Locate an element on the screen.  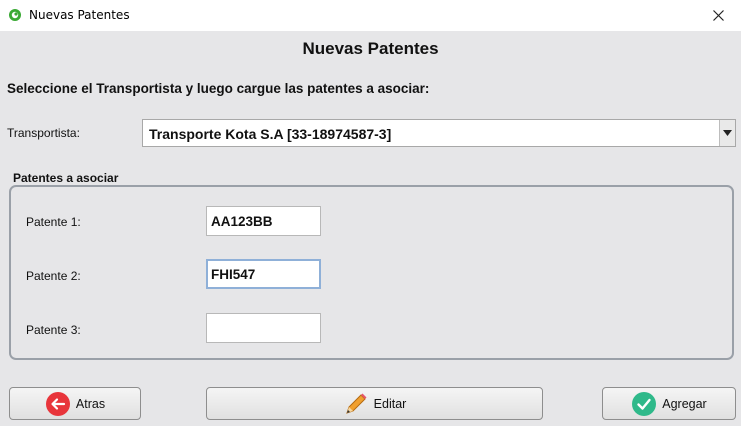
checkmark-icon is located at coordinates (644, 404).